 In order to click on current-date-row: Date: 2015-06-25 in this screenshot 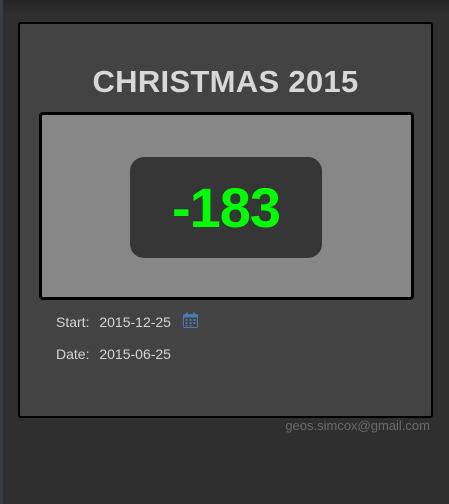, I will do `click(113, 354)`.